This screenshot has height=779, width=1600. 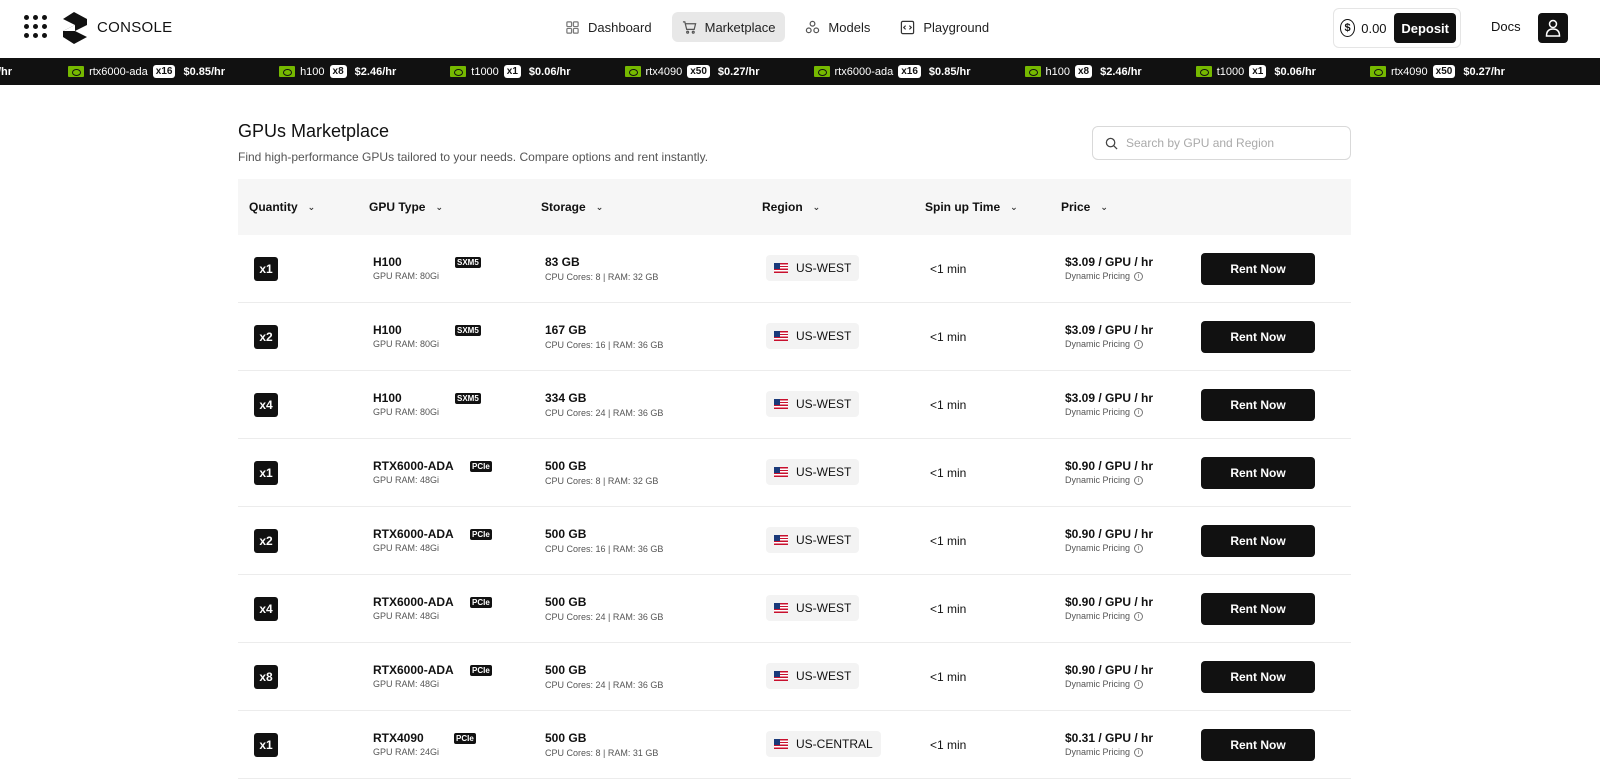 I want to click on column-region: Region ⌄, so click(x=791, y=207).